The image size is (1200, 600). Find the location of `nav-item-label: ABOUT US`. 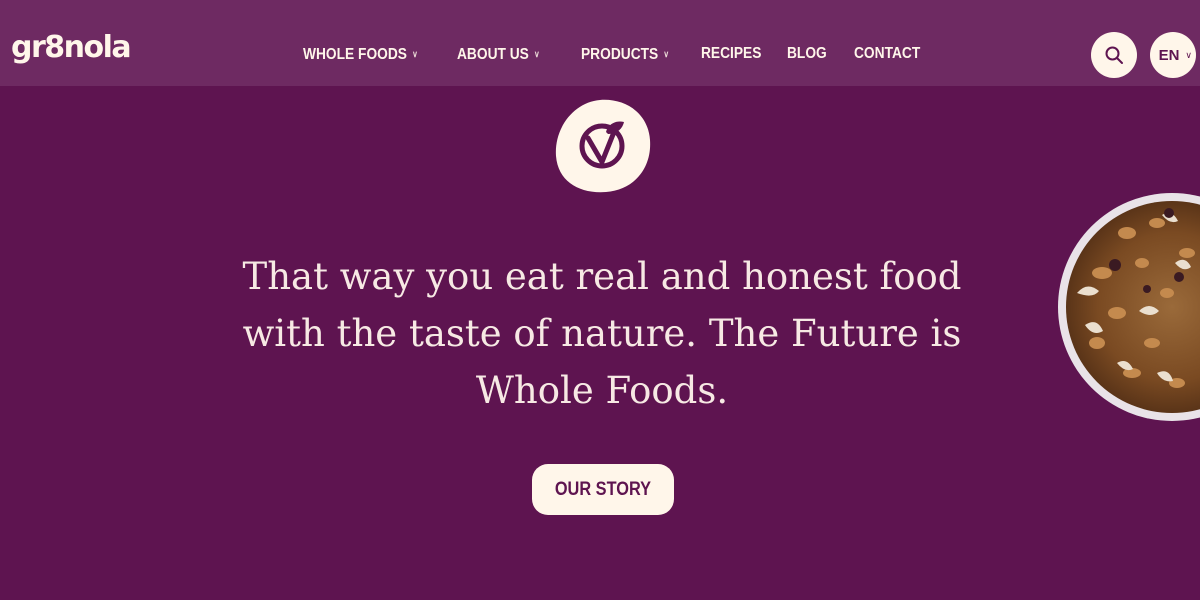

nav-item-label: ABOUT US is located at coordinates (493, 54).